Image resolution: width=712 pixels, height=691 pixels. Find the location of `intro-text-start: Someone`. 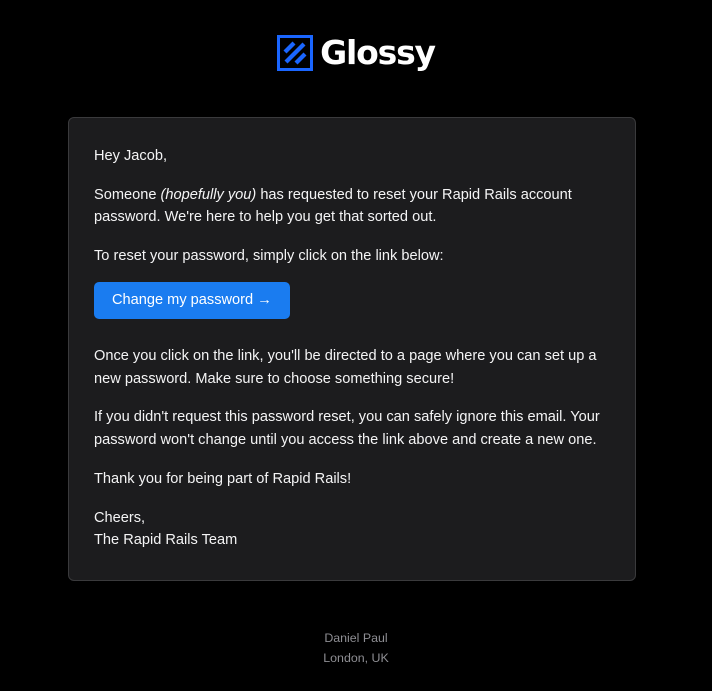

intro-text-start: Someone is located at coordinates (127, 194).